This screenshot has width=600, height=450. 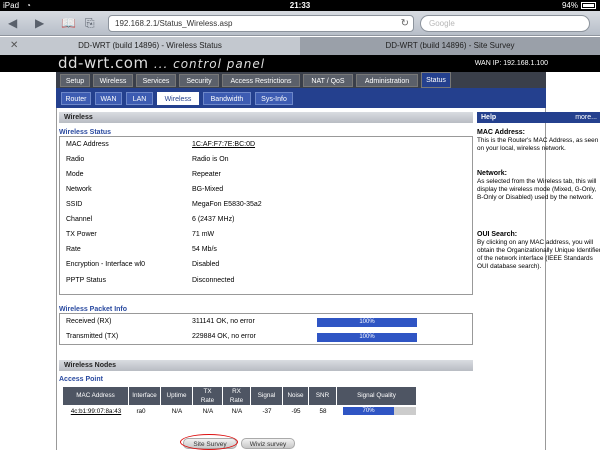 What do you see at coordinates (93, 309) in the screenshot?
I see `packet-info-legend: Wireless Packet Info` at bounding box center [93, 309].